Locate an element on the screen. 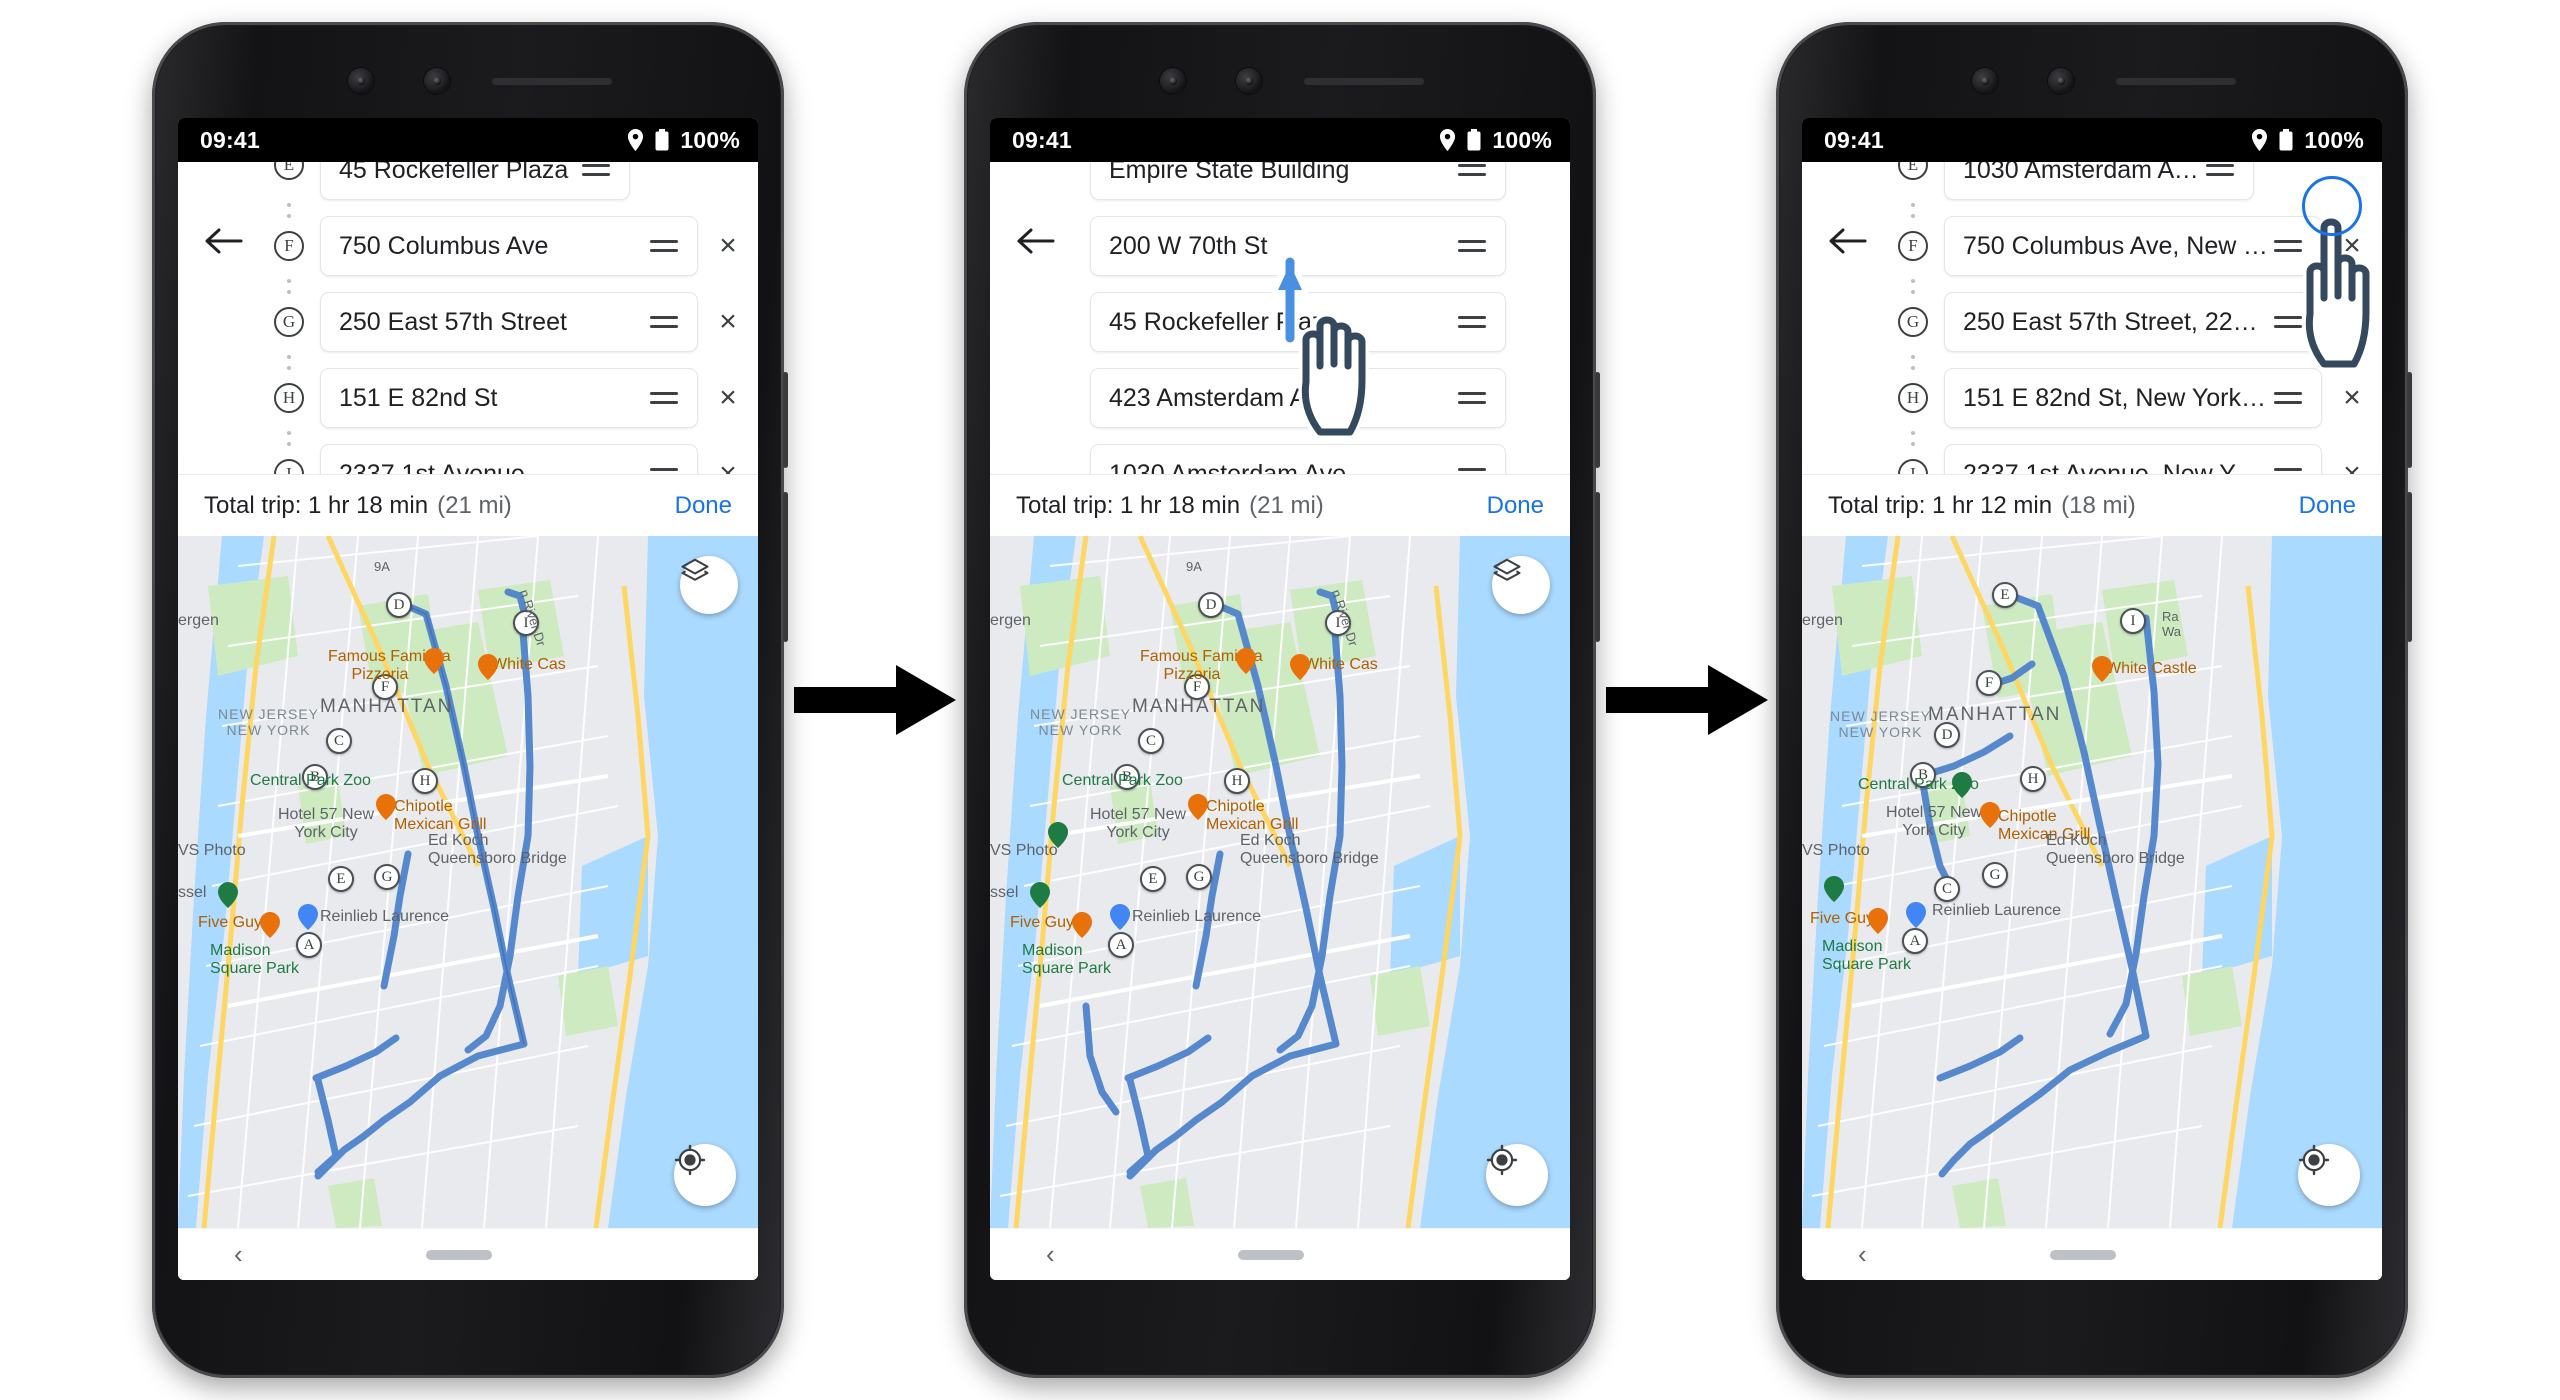 The height and width of the screenshot is (1400, 2560). stop-address-field-h: 151 E 82nd St is located at coordinates (509, 398).